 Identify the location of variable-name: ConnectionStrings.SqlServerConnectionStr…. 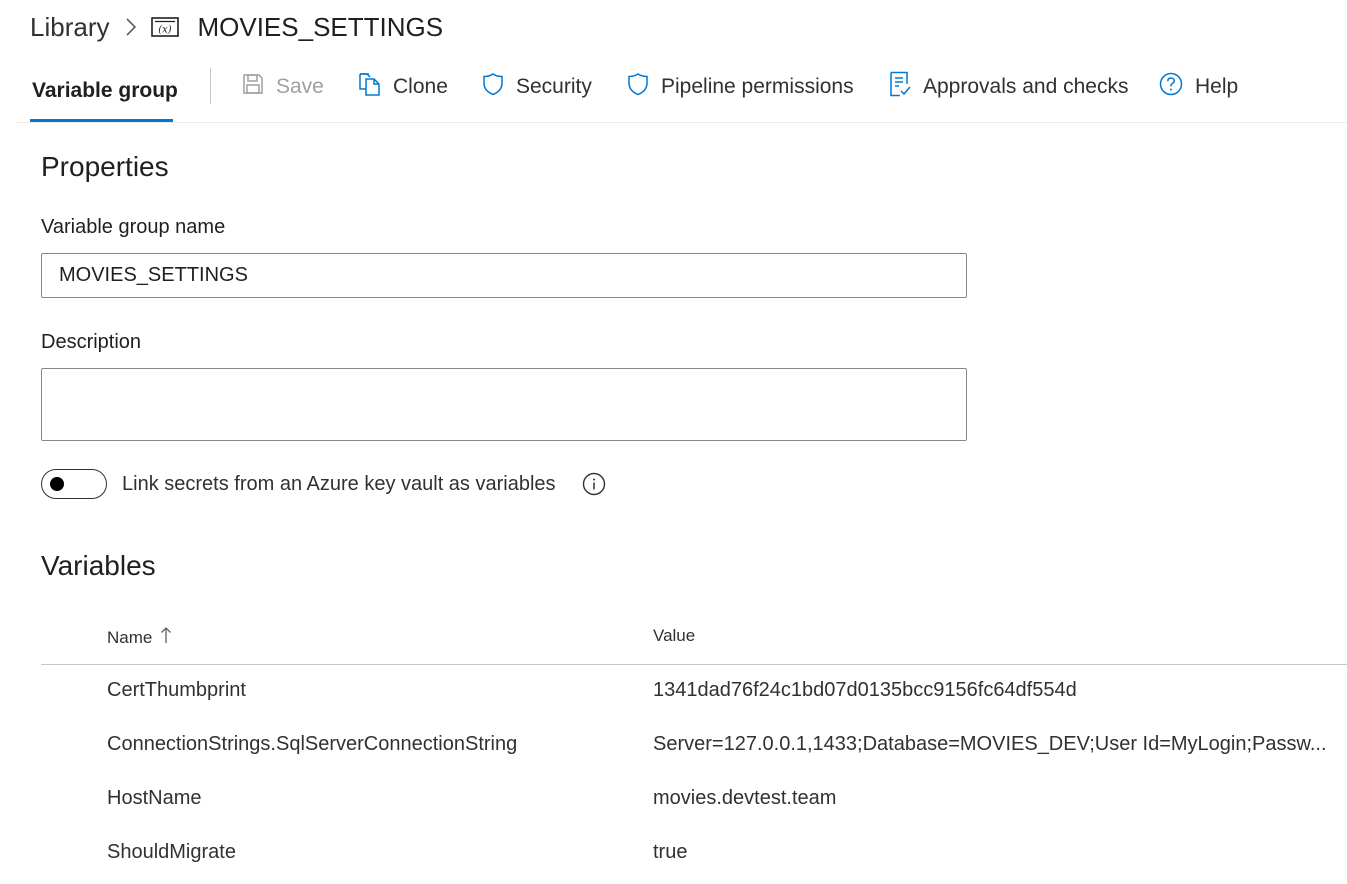
(312, 744).